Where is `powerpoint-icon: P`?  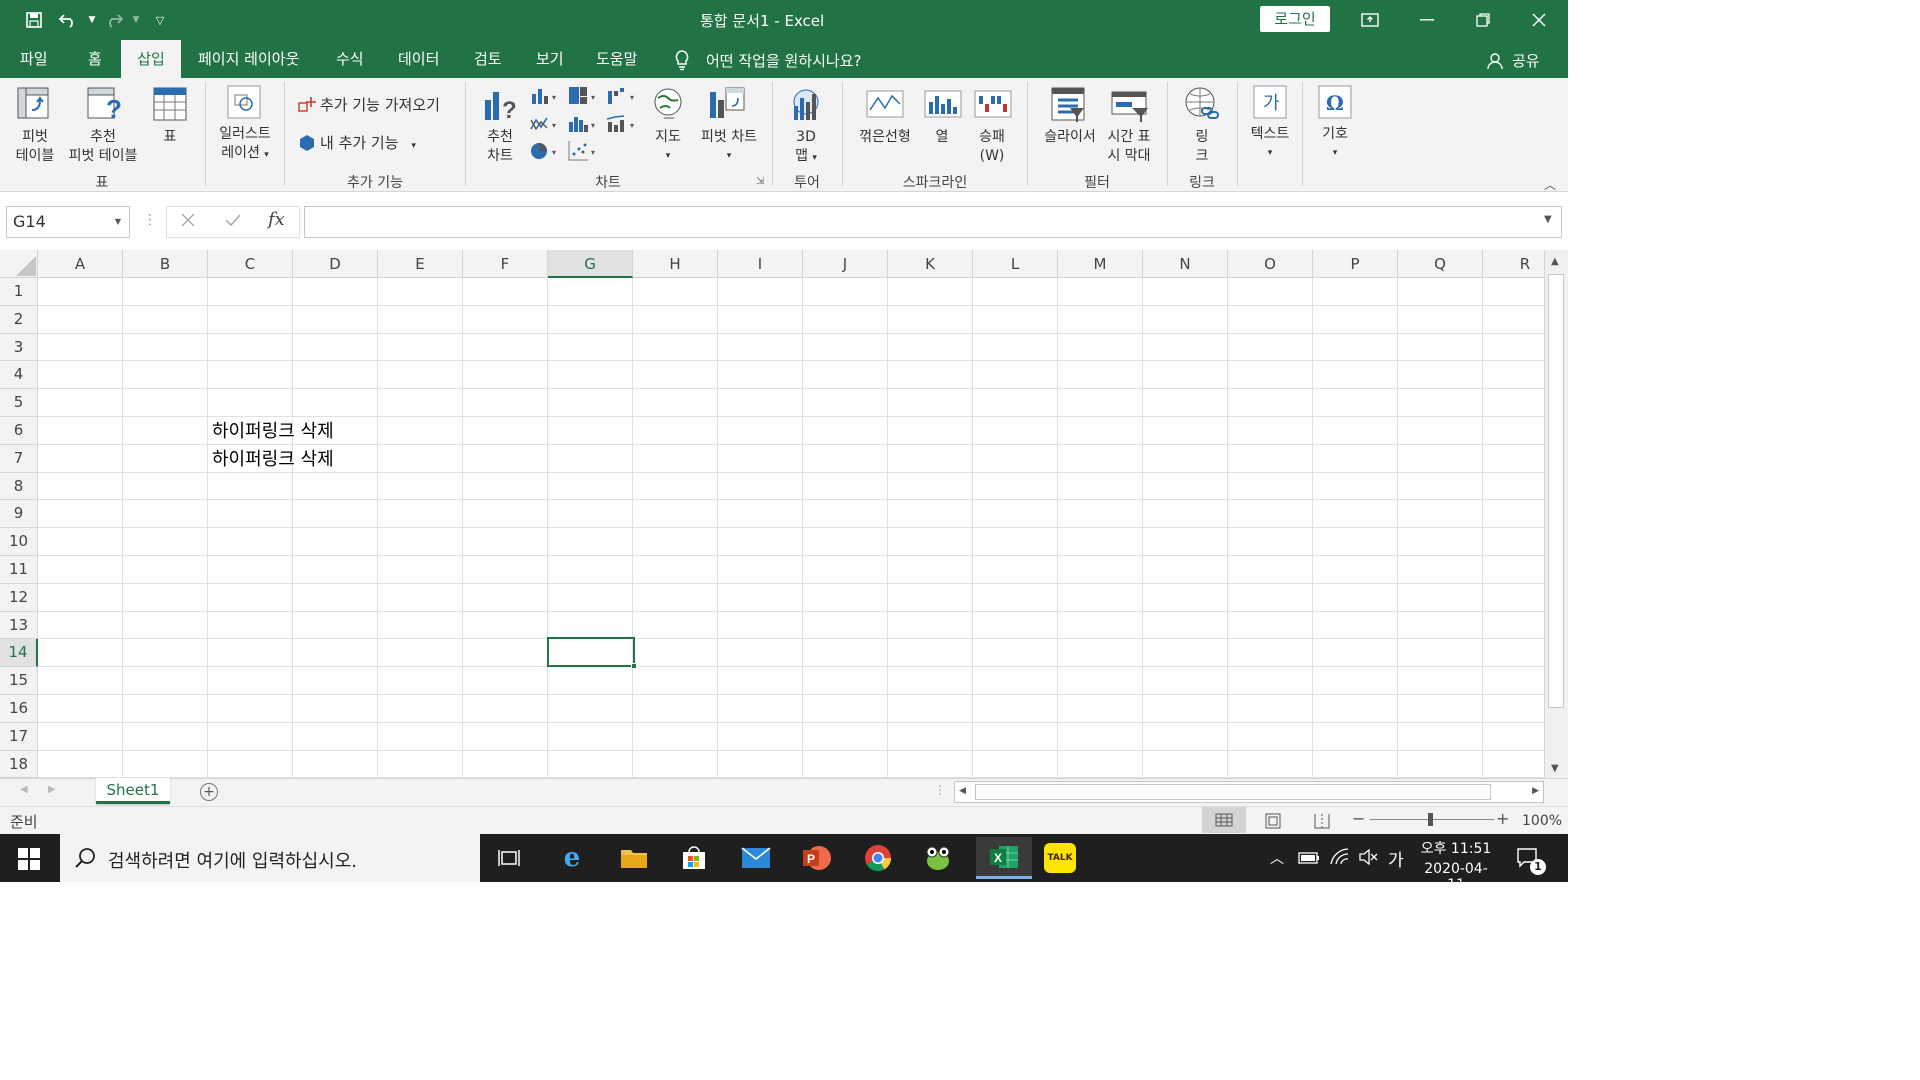 powerpoint-icon: P is located at coordinates (816, 858).